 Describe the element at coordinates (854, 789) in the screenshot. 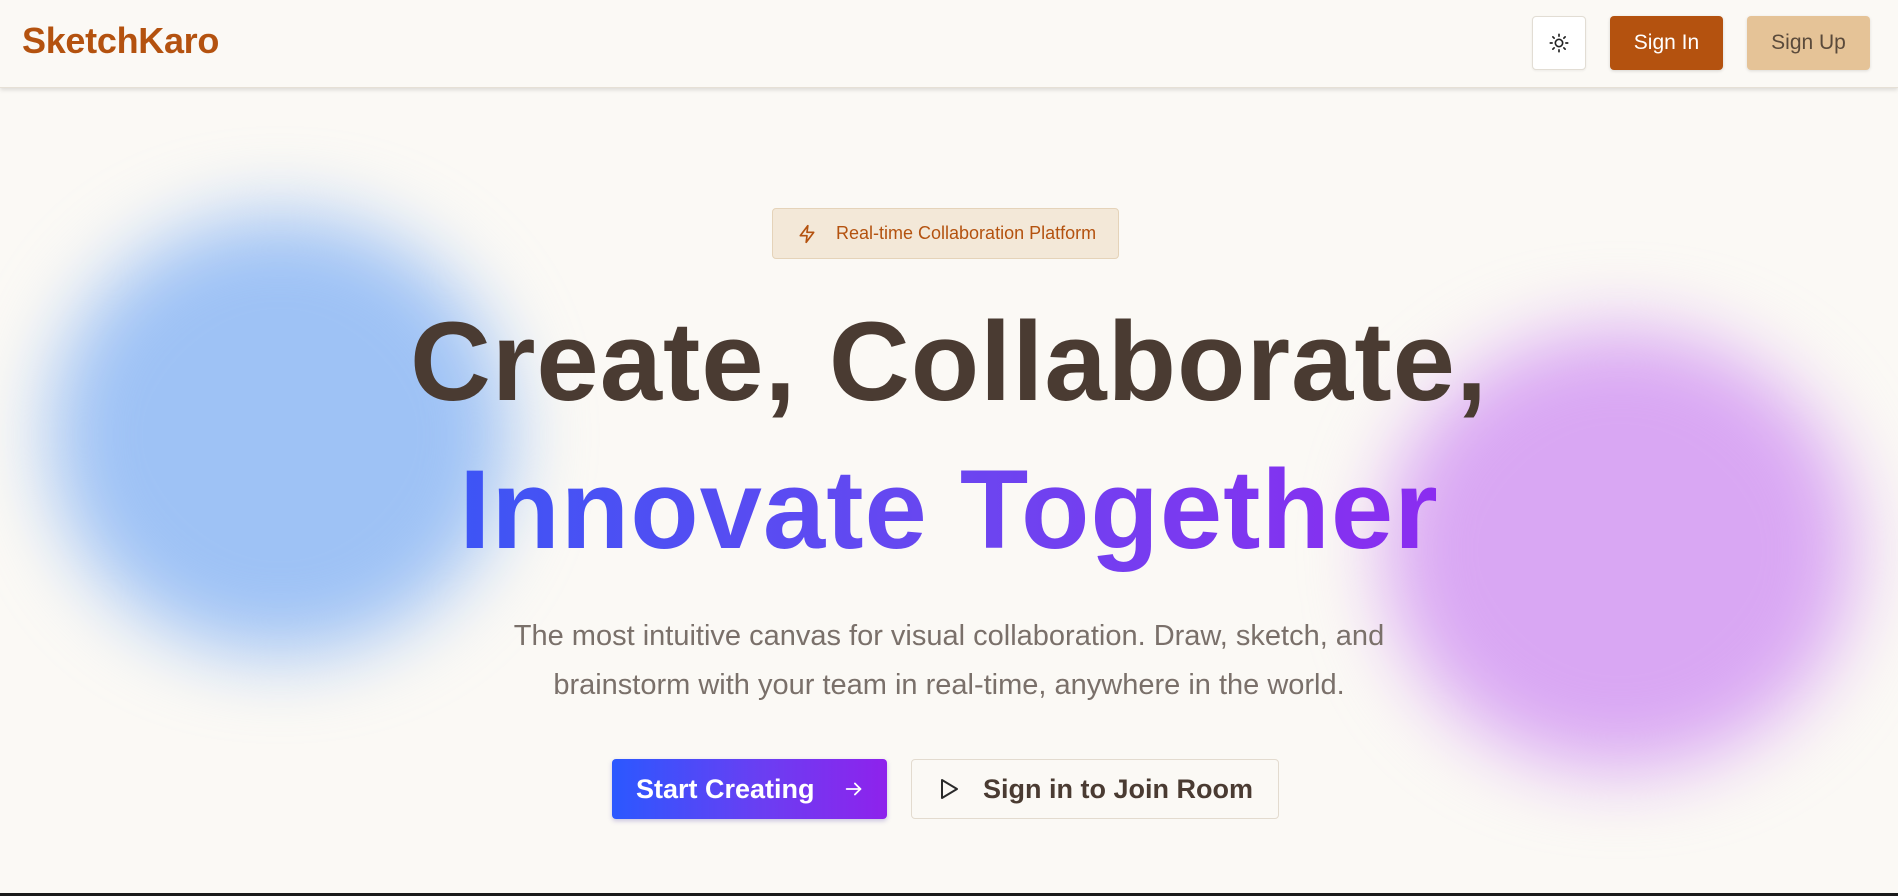

I see `arrow-right-icon` at that location.